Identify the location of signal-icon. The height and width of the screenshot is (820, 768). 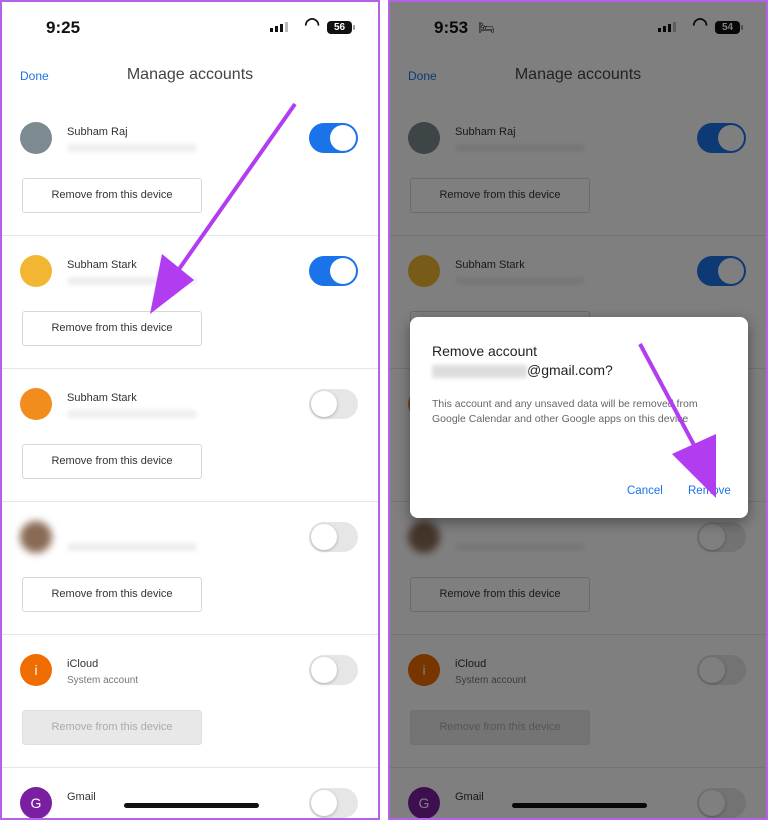
(279, 27).